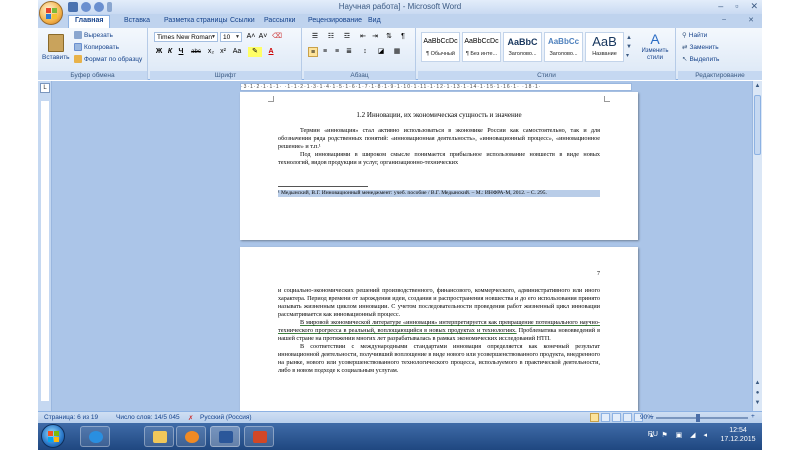  Describe the element at coordinates (629, 47) in the screenshot. I see `styles-scroll-icon: ▲ ▼ ▾` at that location.